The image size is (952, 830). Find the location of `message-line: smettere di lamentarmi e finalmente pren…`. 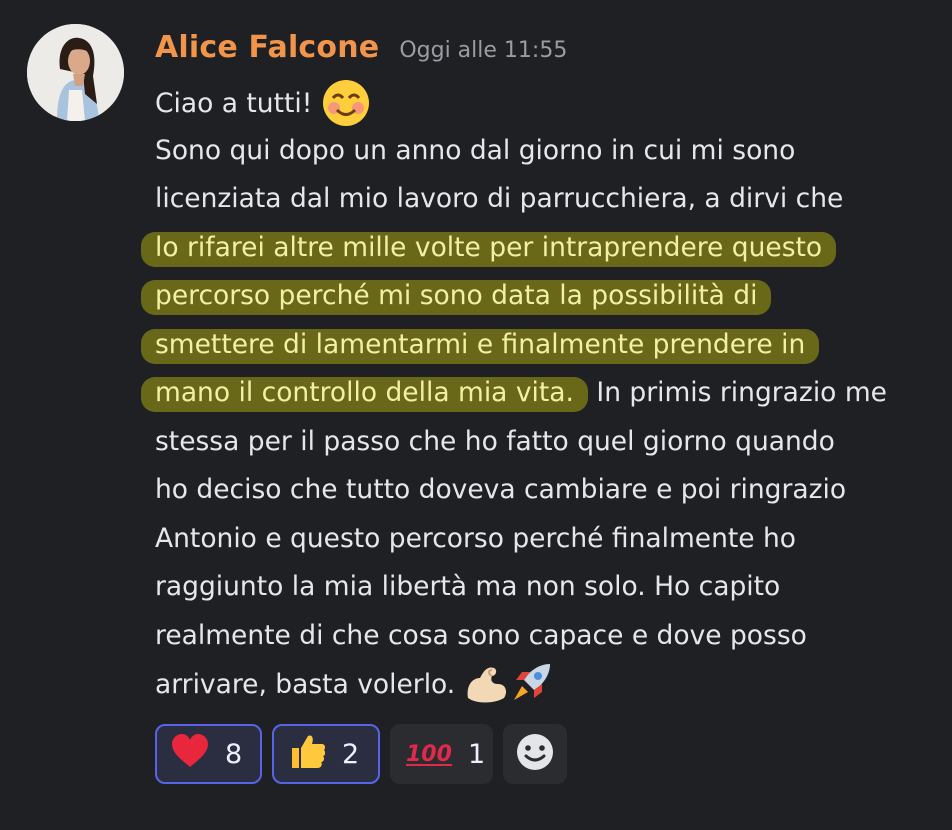

message-line: smettere di lamentarmi e finalmente pren… is located at coordinates (543, 345).